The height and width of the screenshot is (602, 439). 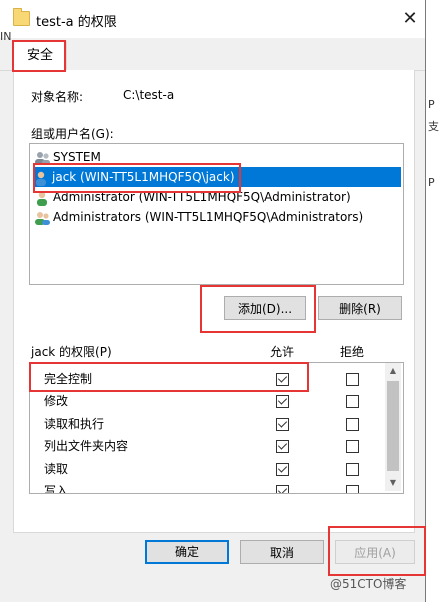 I want to click on window-title: test-a 的权限, so click(x=76, y=22).